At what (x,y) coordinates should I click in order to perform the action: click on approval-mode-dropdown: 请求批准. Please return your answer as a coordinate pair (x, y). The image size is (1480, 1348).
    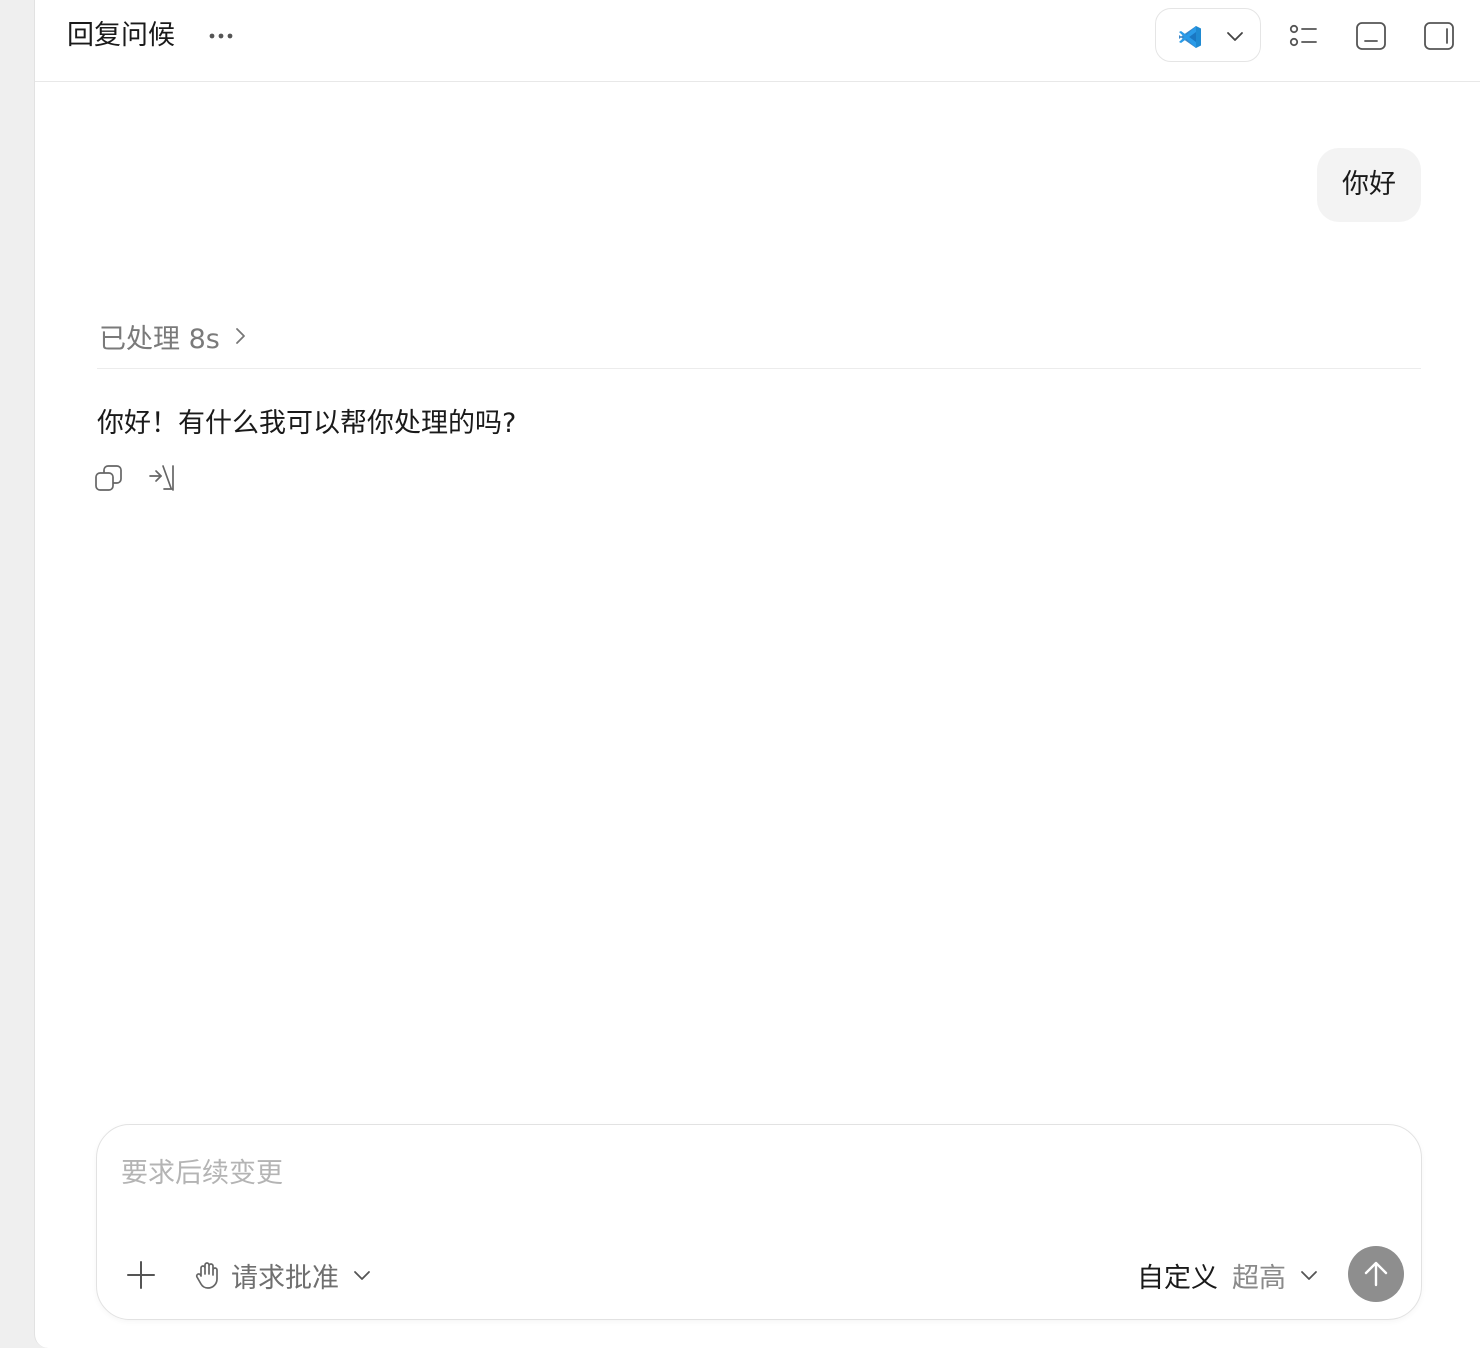
    Looking at the image, I should click on (284, 1275).